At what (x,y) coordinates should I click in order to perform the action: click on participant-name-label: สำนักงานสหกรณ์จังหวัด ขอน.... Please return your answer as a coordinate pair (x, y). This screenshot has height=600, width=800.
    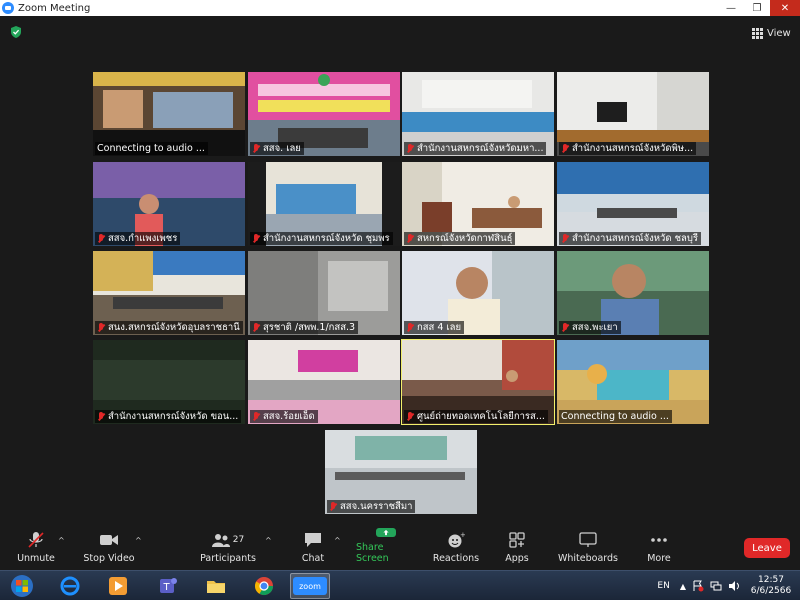
    Looking at the image, I should click on (168, 416).